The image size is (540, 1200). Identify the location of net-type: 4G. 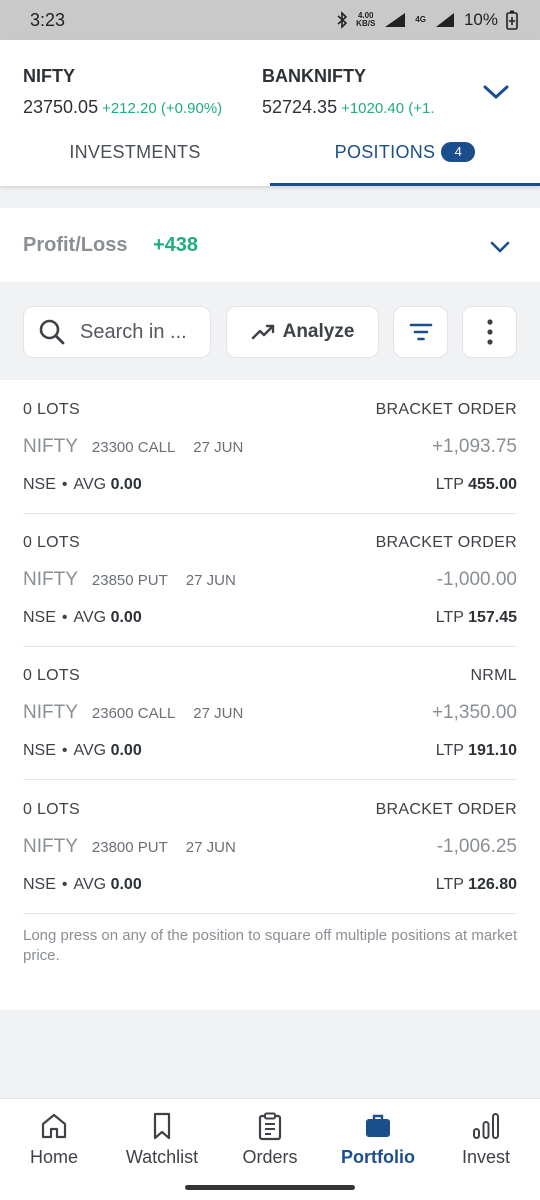
(420, 19).